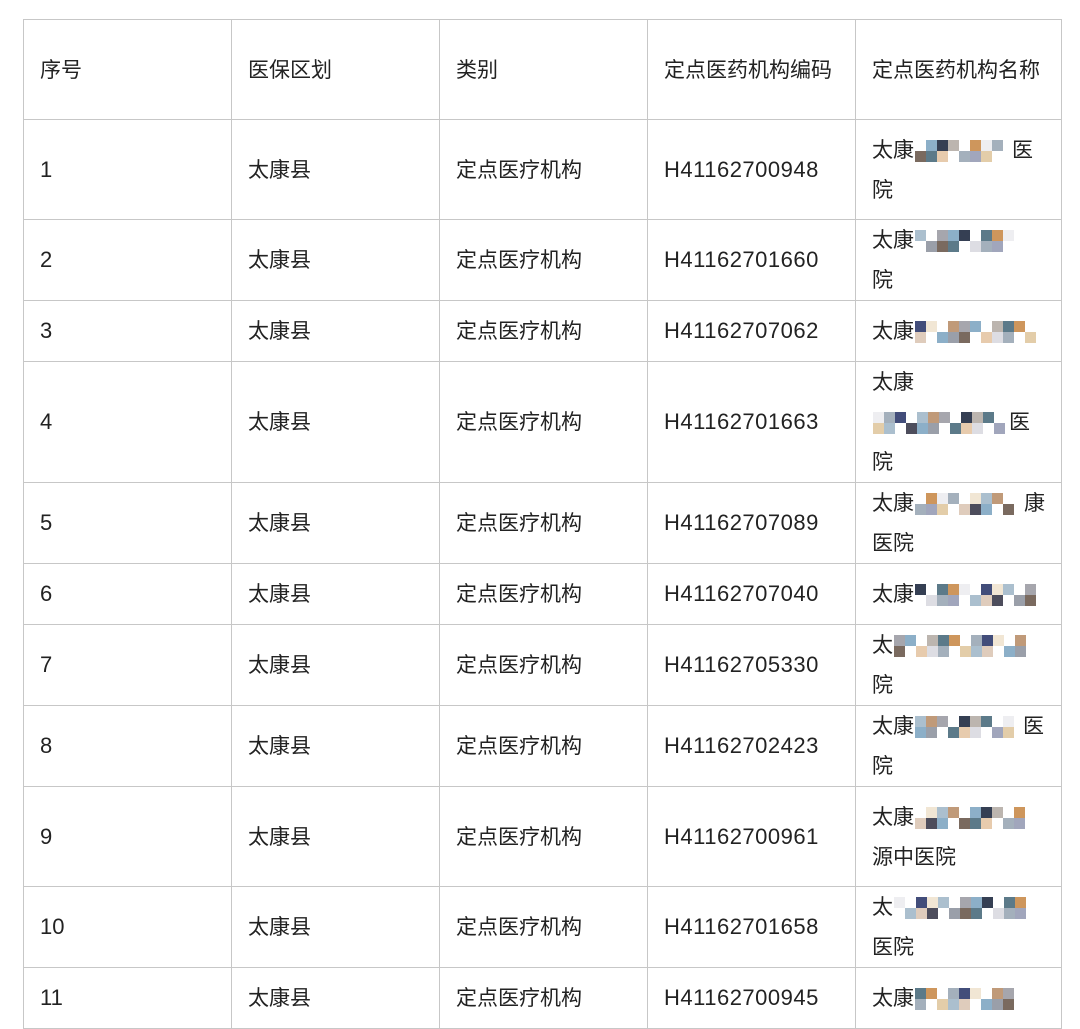  I want to click on cell-institution-name: 太康院, so click(958, 260).